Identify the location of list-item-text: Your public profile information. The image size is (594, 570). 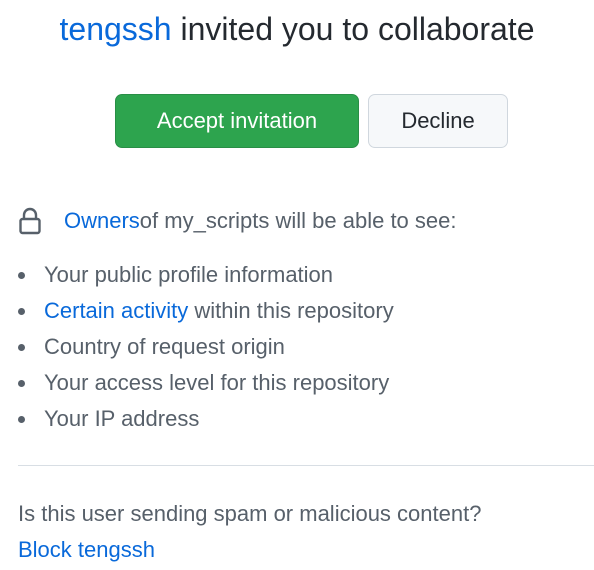
(189, 274).